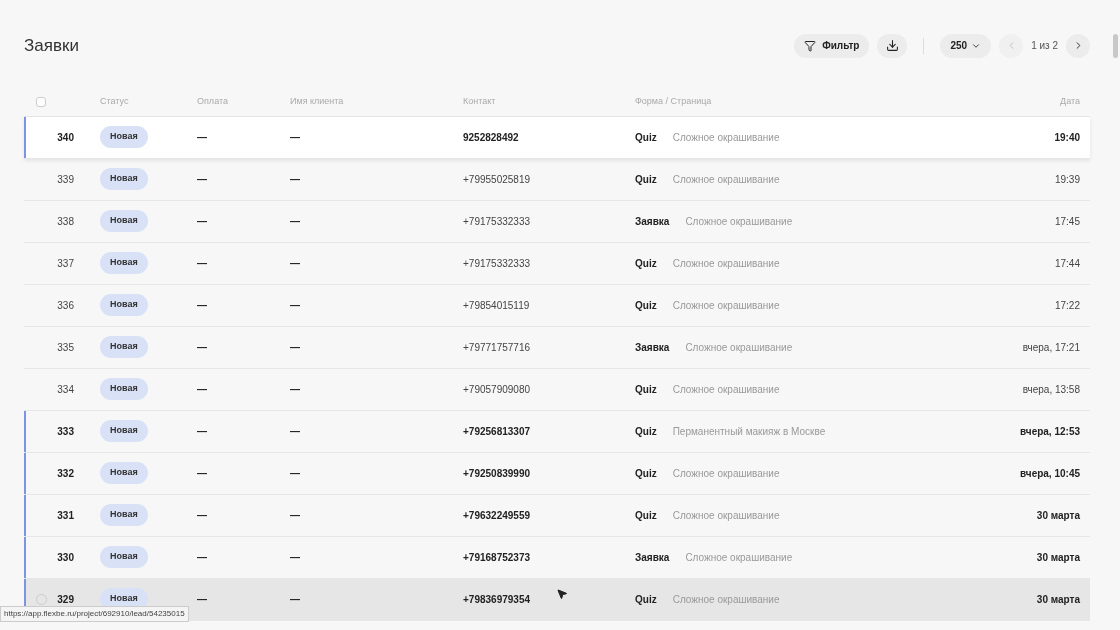 This screenshot has height=630, width=1120. I want to click on date-cell-text: вчера, 13:58, so click(1051, 389).